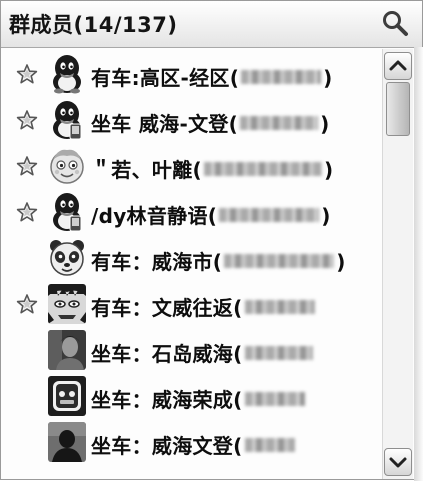 Image resolution: width=423 pixels, height=481 pixels. Describe the element at coordinates (67, 304) in the screenshot. I see `comic-face-avatar-icon` at that location.